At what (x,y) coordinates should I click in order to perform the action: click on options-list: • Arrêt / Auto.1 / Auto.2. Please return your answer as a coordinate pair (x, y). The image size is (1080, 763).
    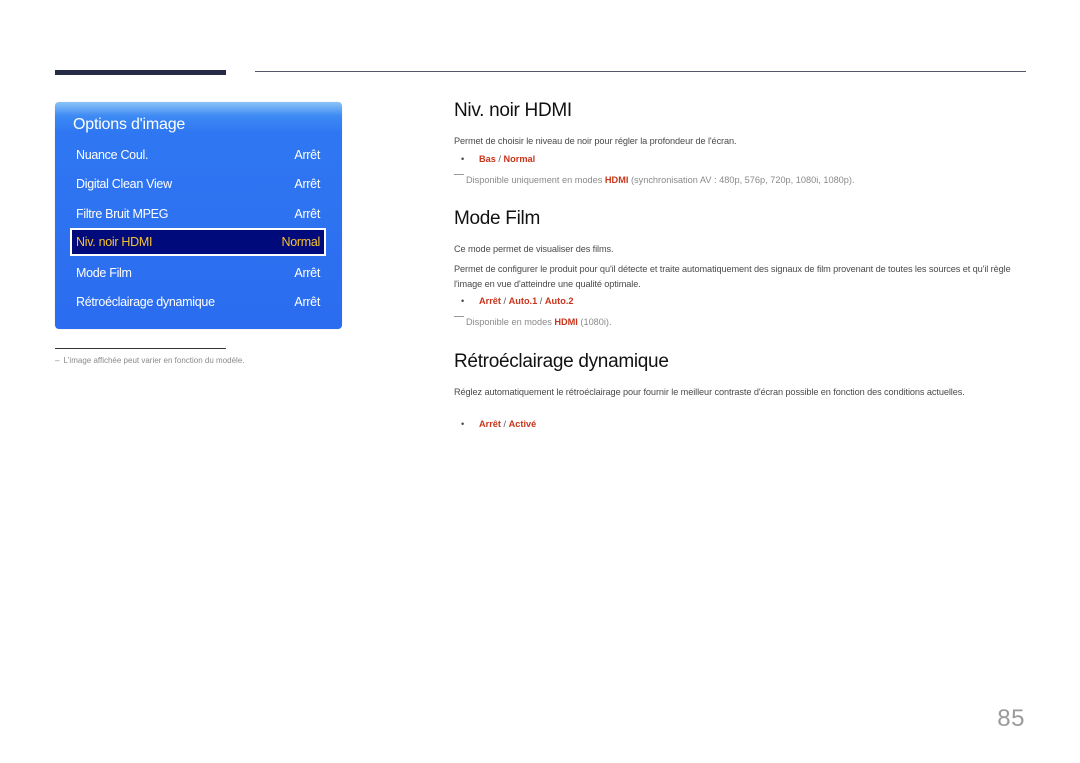
    Looking at the image, I should click on (517, 301).